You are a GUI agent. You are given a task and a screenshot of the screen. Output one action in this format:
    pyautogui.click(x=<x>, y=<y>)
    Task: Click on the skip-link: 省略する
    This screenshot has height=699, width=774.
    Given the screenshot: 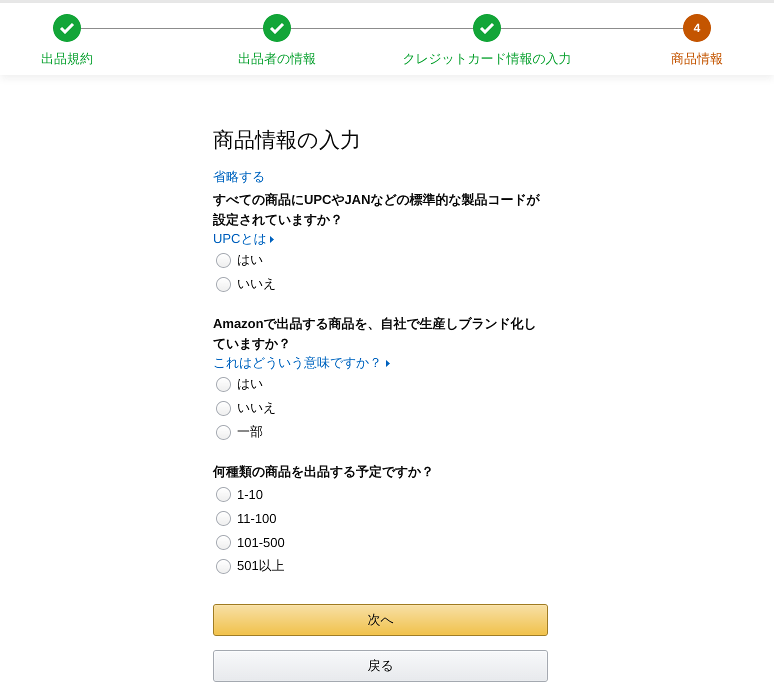 What is the action you would take?
    pyautogui.click(x=239, y=177)
    